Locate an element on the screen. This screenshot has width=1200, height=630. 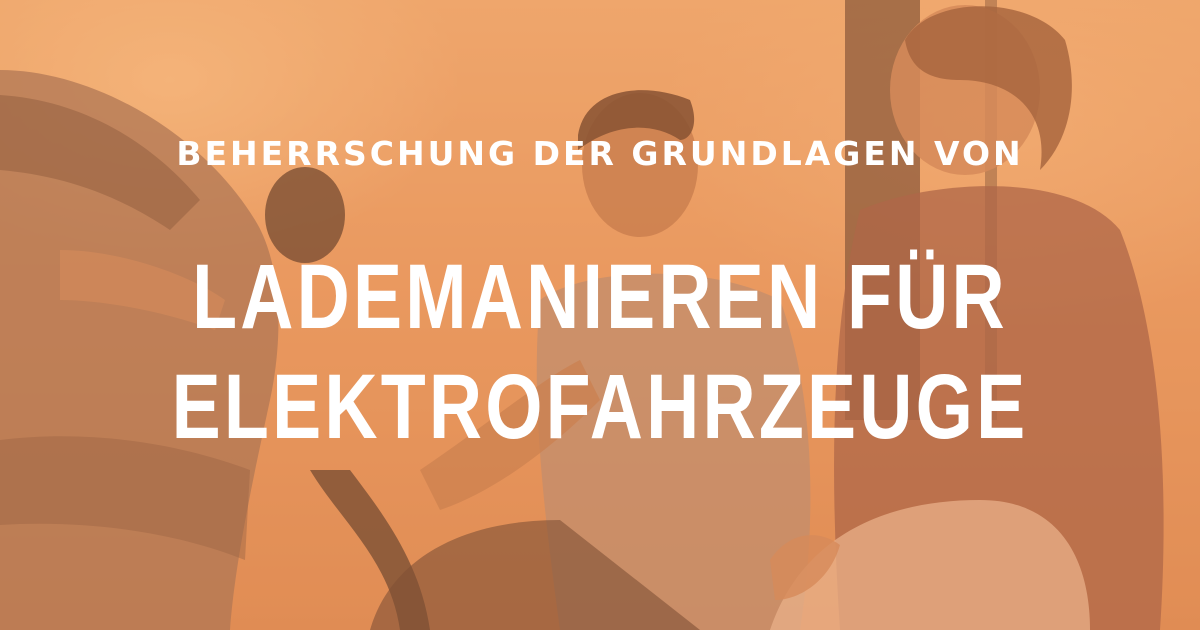
banner-title-line-2: ELEKTROFAHRZEUGE is located at coordinates (600, 407).